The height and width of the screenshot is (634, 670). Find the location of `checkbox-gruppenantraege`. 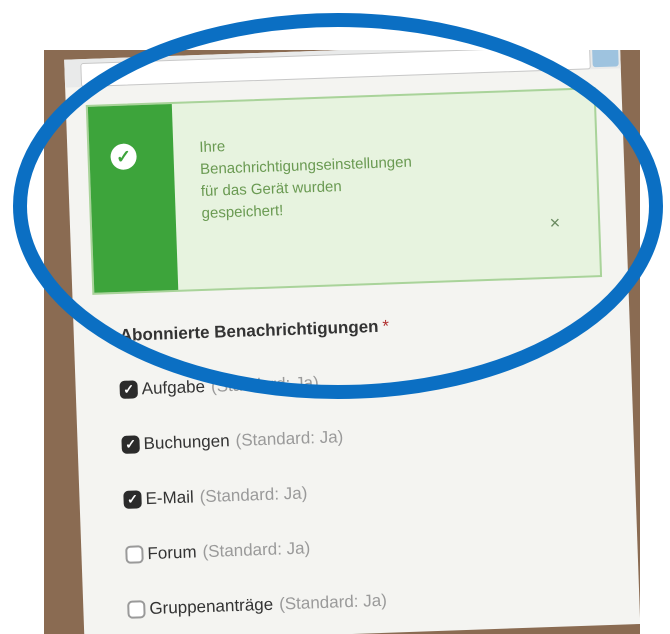

checkbox-gruppenantraege is located at coordinates (136, 609).